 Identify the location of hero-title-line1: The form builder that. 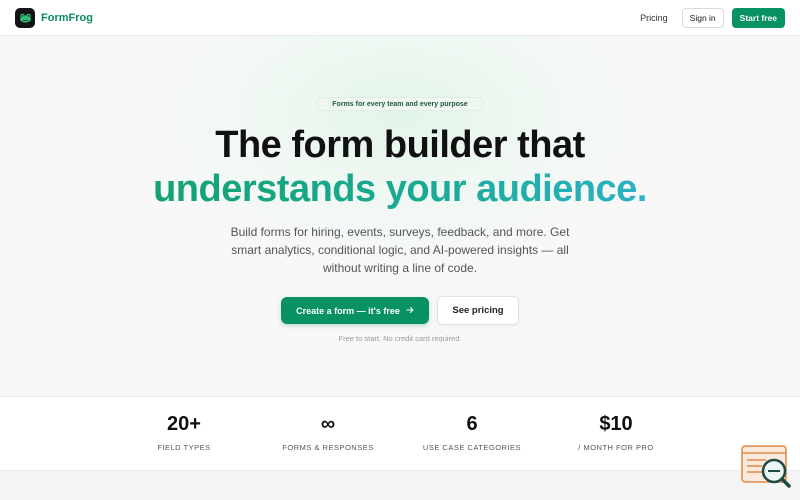
(400, 145).